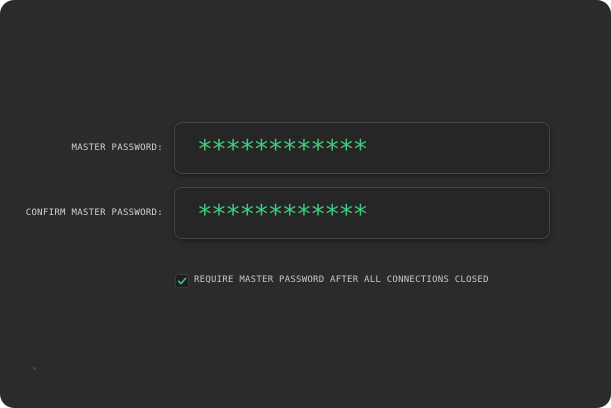  Describe the element at coordinates (117, 148) in the screenshot. I see `master-password-label: MASTER PASSWORD:` at that location.